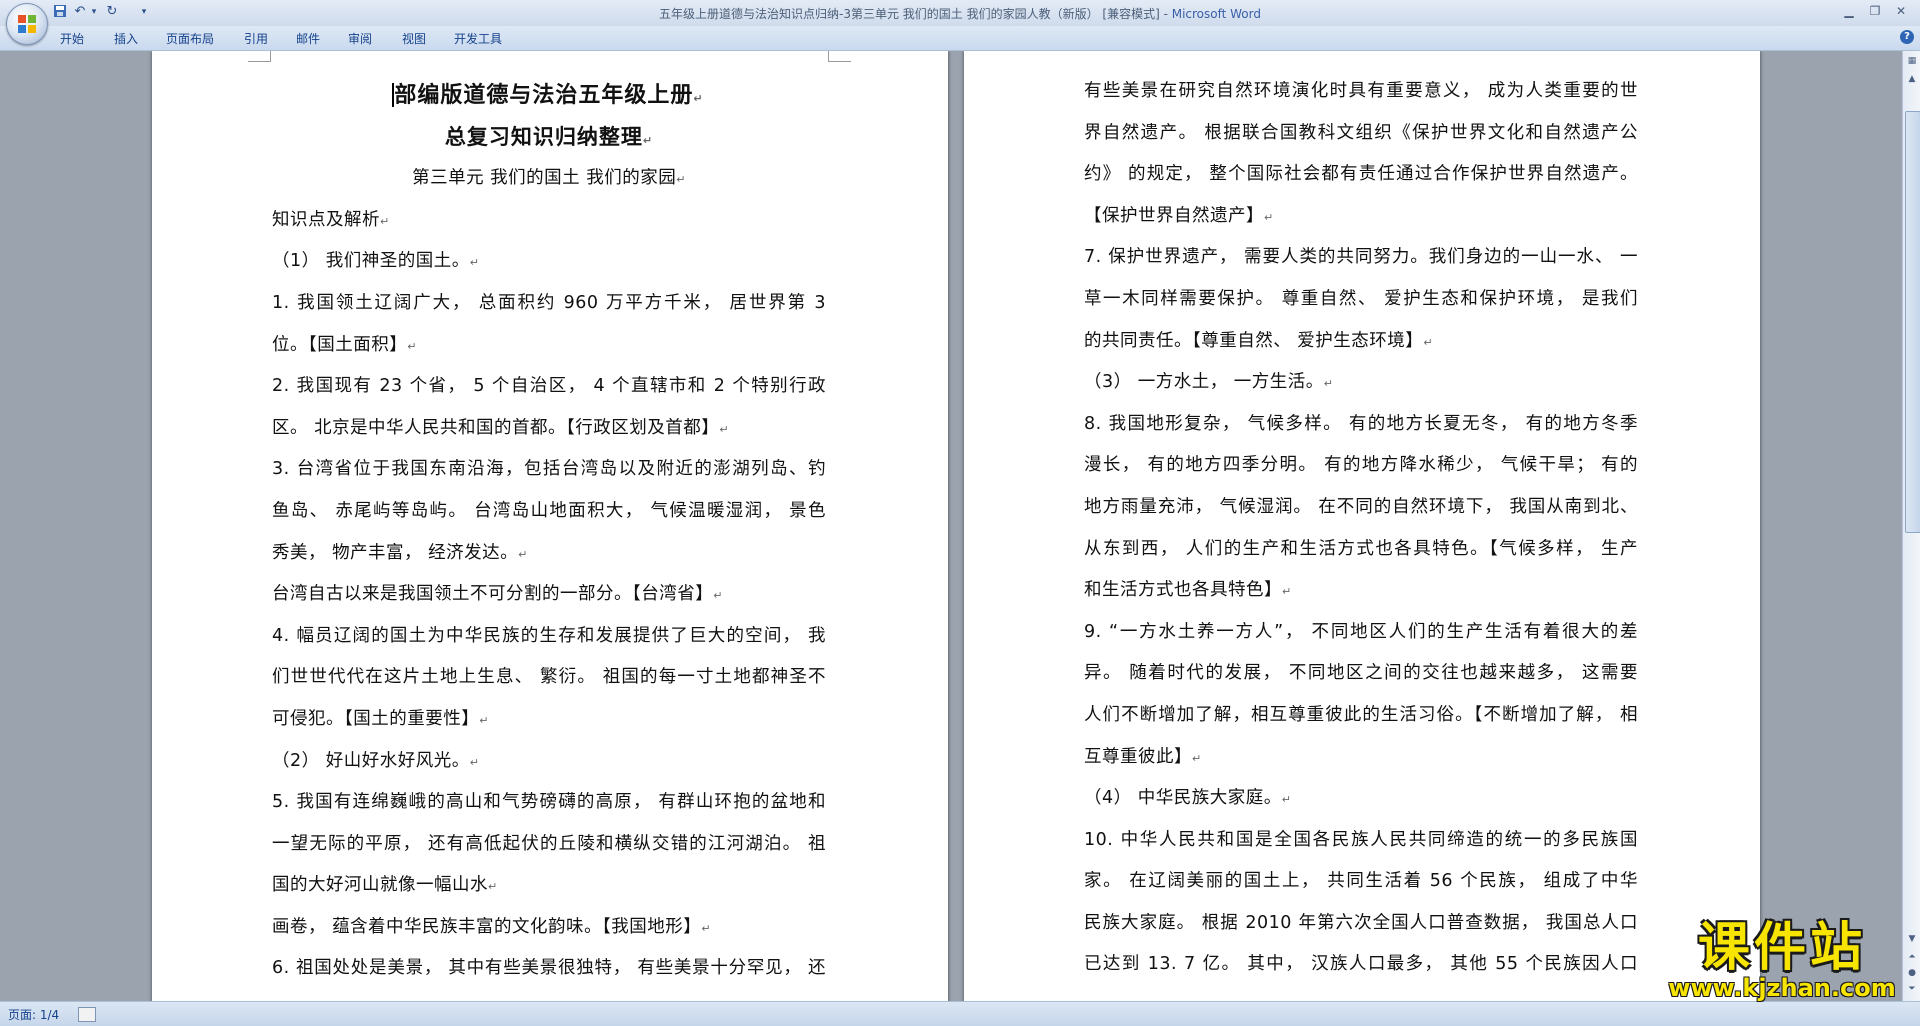 The image size is (1920, 1026). I want to click on text-line: 4. 幅员辽阔的国土为中华民族的生存和发展提供了巨大的空间， 我, so click(549, 637).